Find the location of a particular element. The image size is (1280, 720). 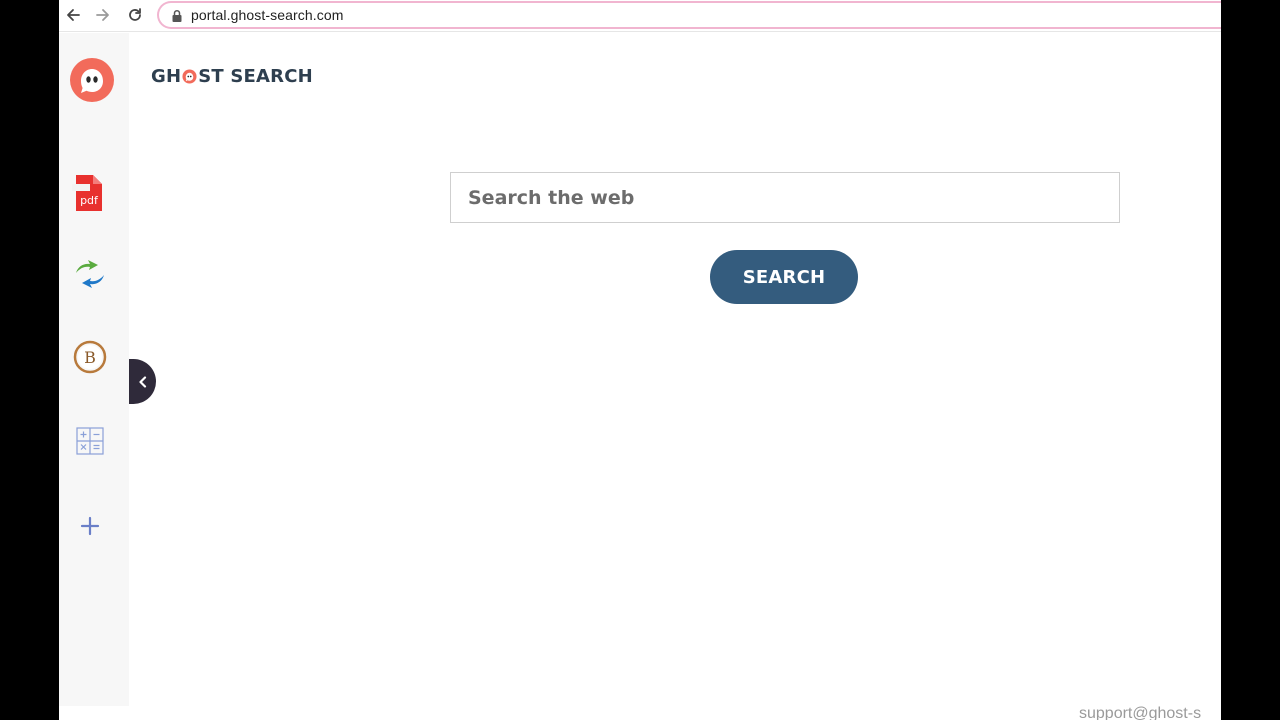

url-text: portal.ghost-search.com is located at coordinates (267, 15).